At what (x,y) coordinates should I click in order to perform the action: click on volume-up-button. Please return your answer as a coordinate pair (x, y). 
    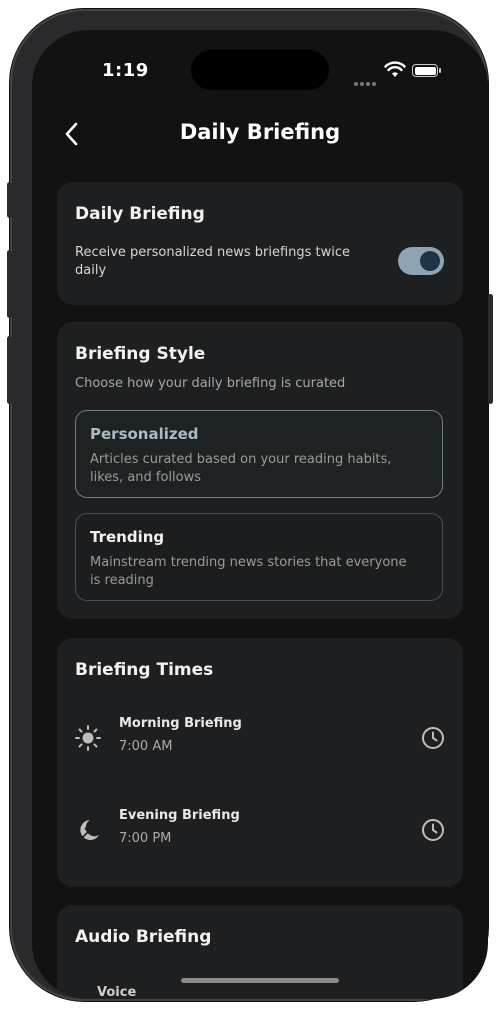
    Looking at the image, I should click on (9, 284).